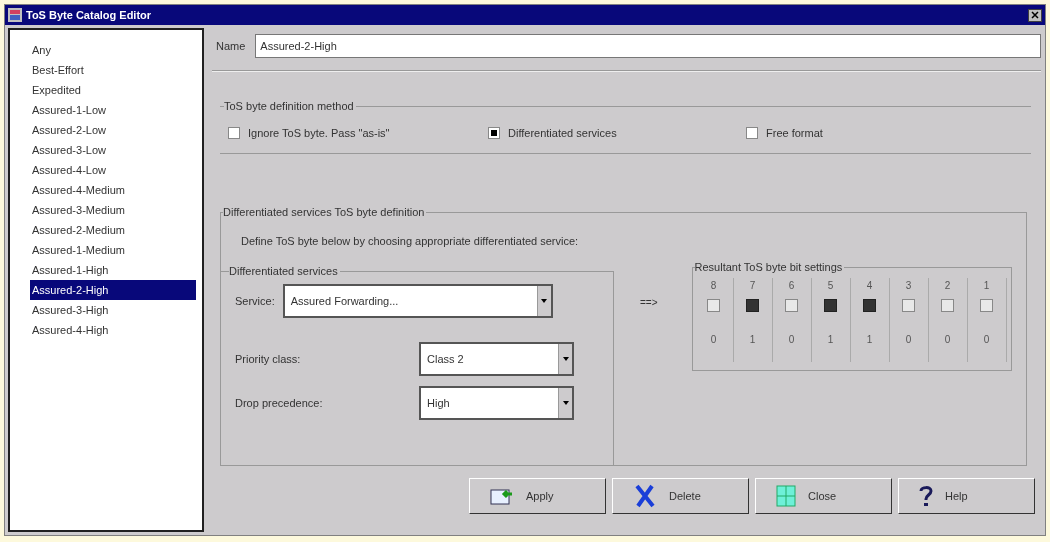 This screenshot has height=542, width=1050. What do you see at coordinates (231, 46) in the screenshot?
I see `name-label: Name` at bounding box center [231, 46].